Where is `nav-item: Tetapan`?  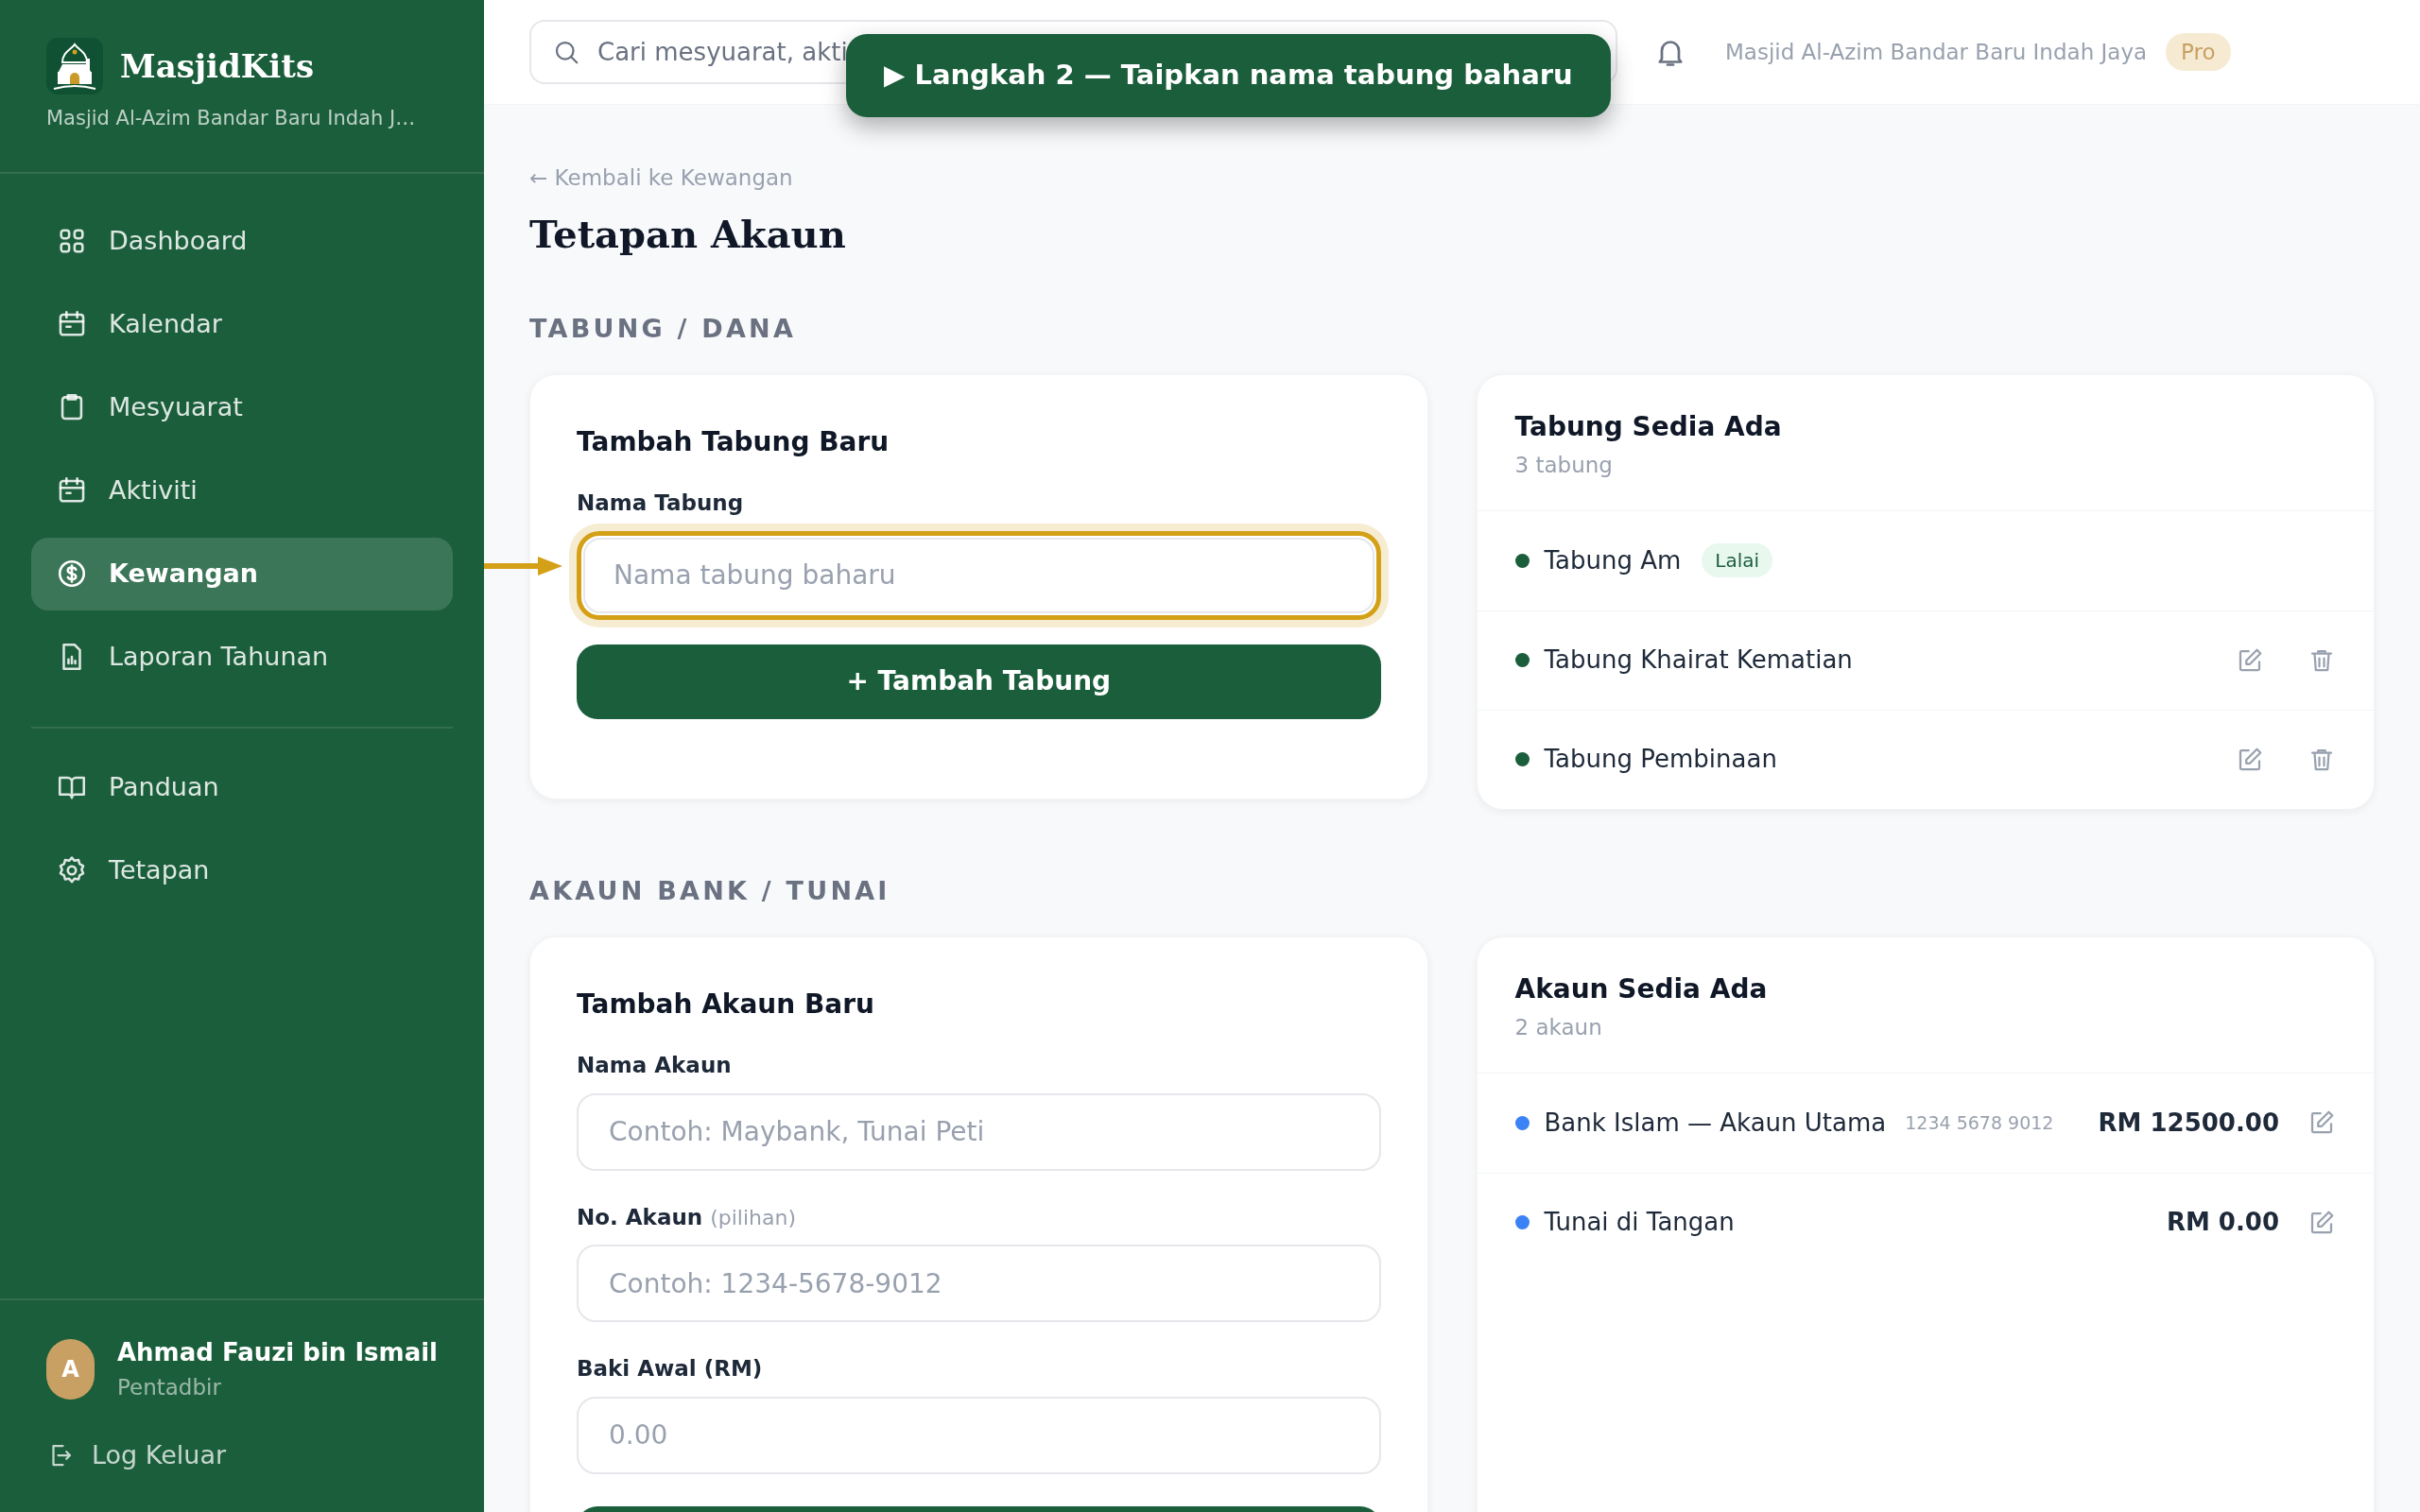
nav-item: Tetapan is located at coordinates (242, 870).